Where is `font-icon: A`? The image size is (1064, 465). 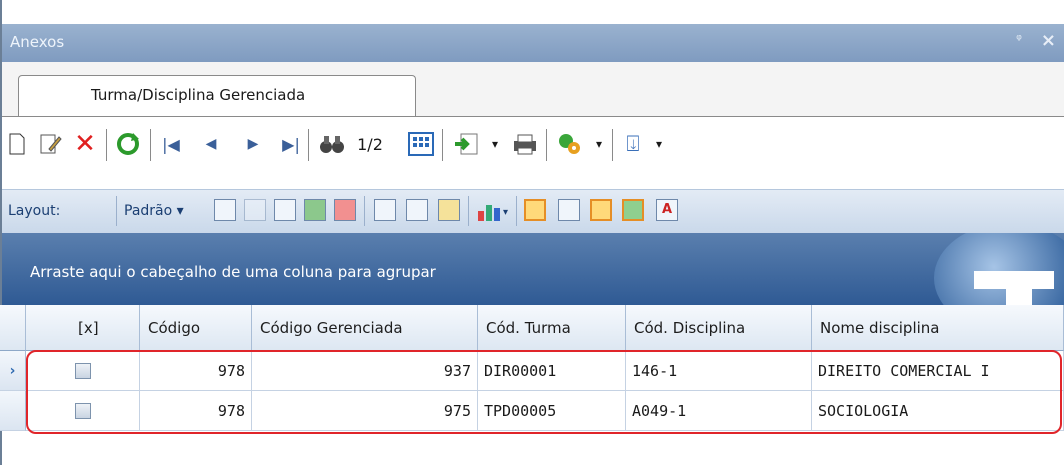
font-icon: A is located at coordinates (667, 210).